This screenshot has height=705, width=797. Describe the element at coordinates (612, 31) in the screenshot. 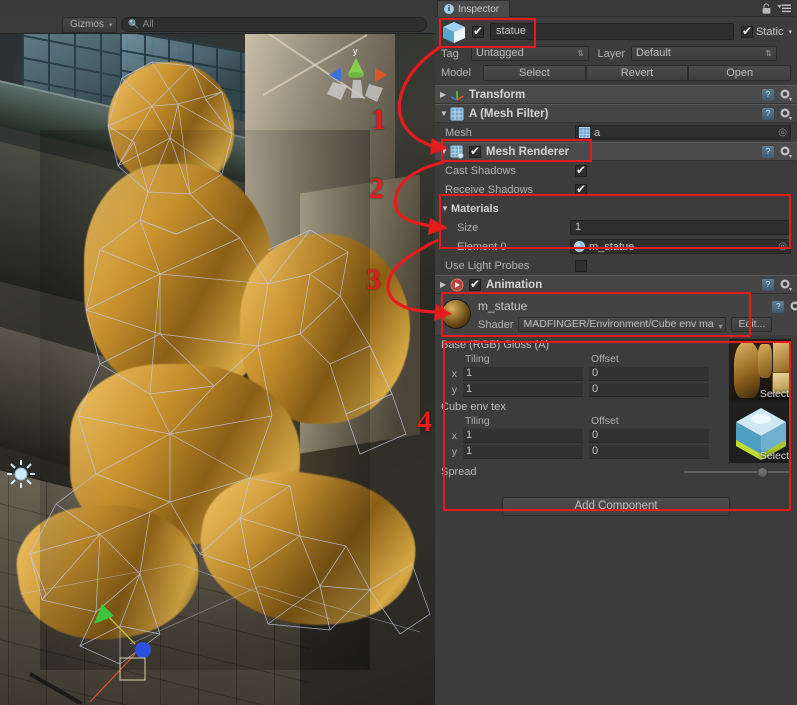

I see `gameobject-name-input: statue` at that location.